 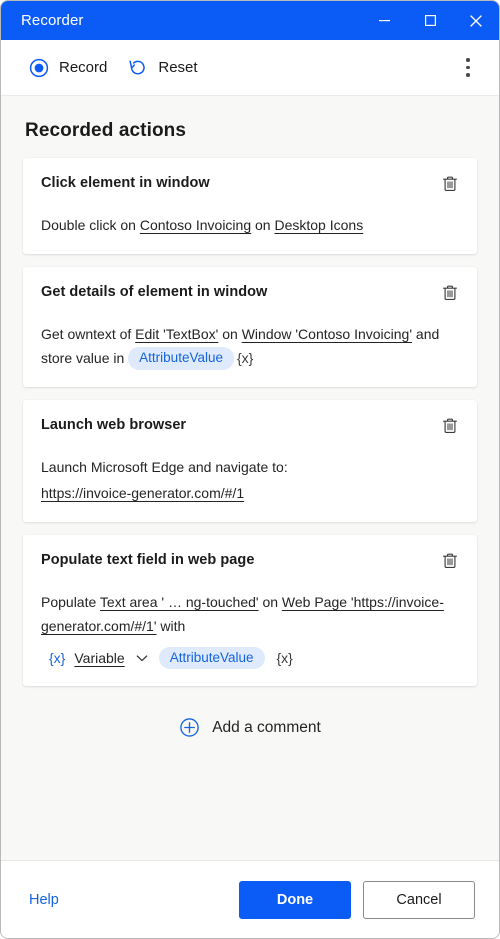 I want to click on action-target-link: Window 'Contoso Invoicing', so click(x=327, y=334).